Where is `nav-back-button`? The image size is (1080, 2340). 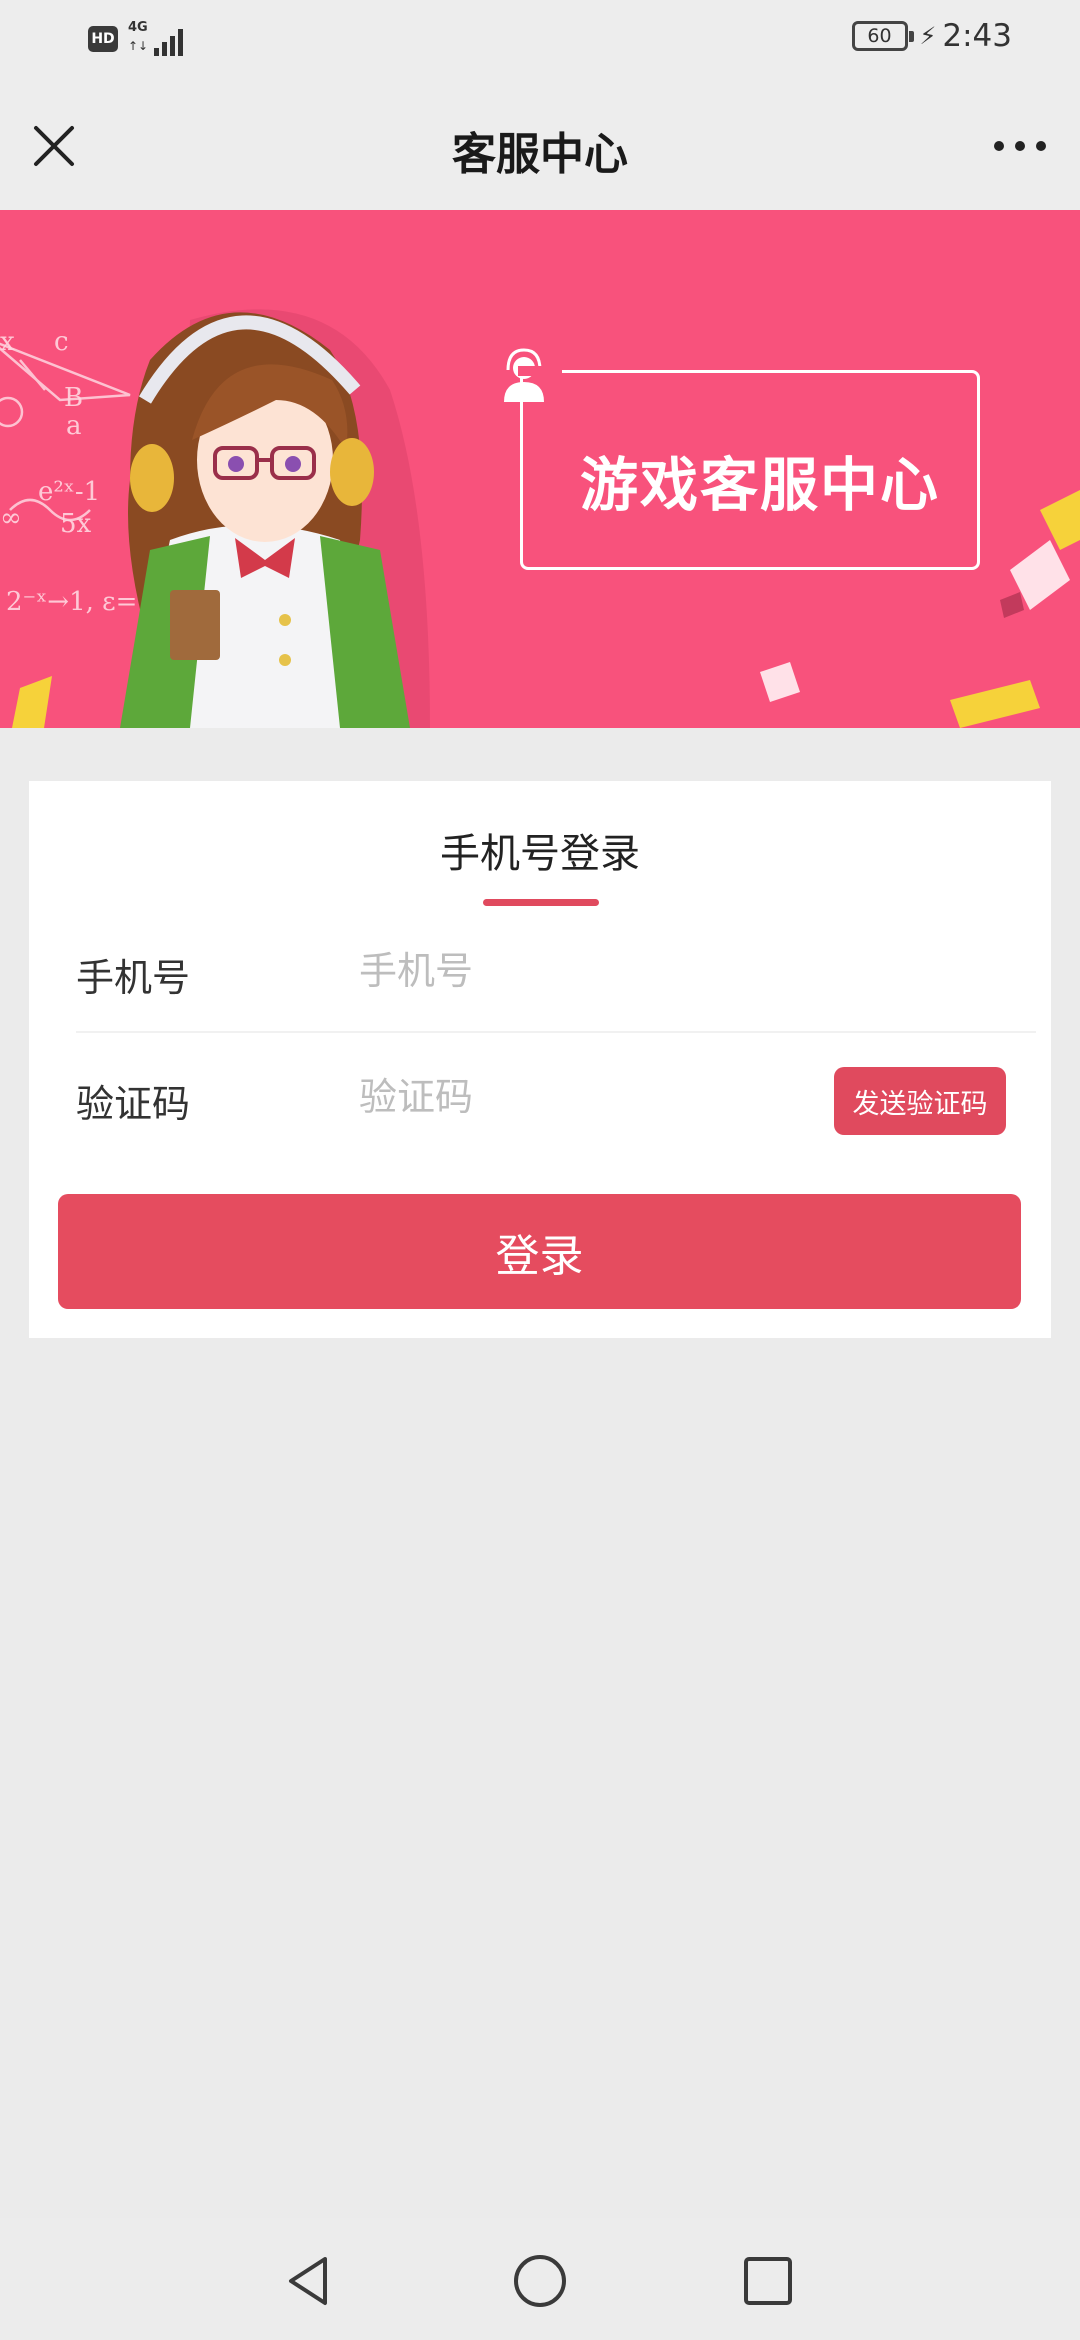
nav-back-button is located at coordinates (309, 2281).